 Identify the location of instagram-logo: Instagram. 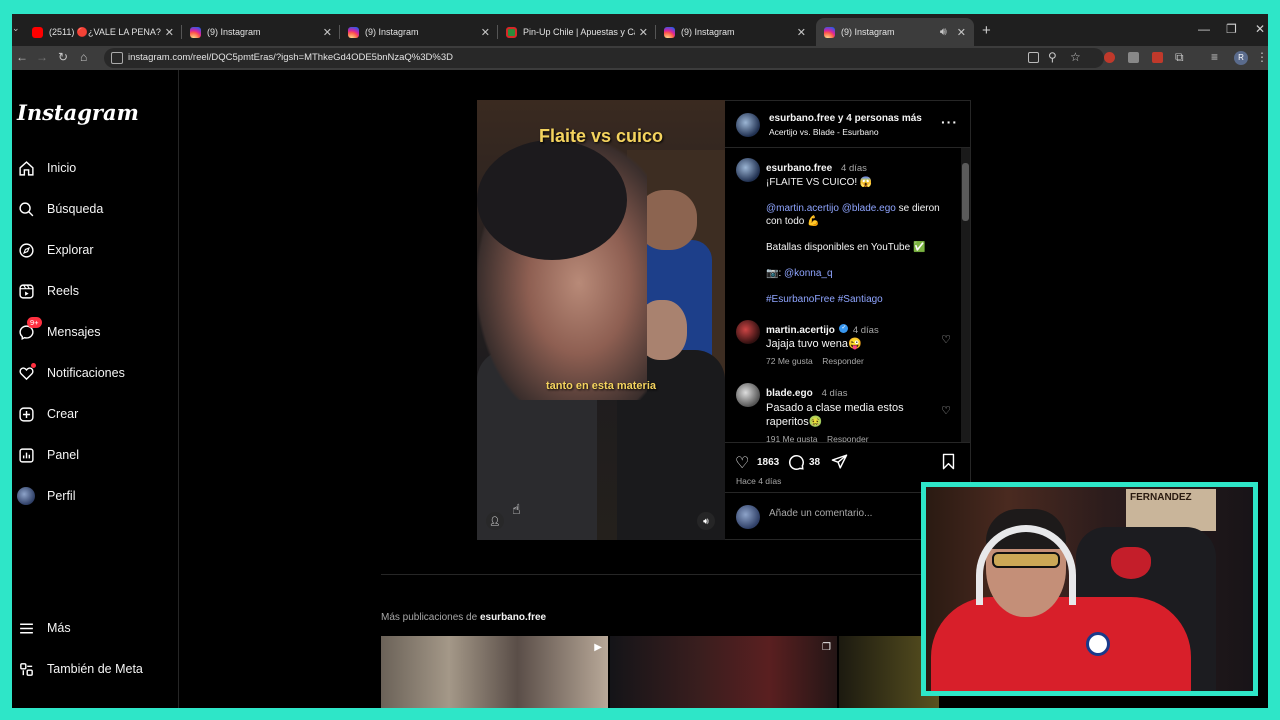
(78, 112).